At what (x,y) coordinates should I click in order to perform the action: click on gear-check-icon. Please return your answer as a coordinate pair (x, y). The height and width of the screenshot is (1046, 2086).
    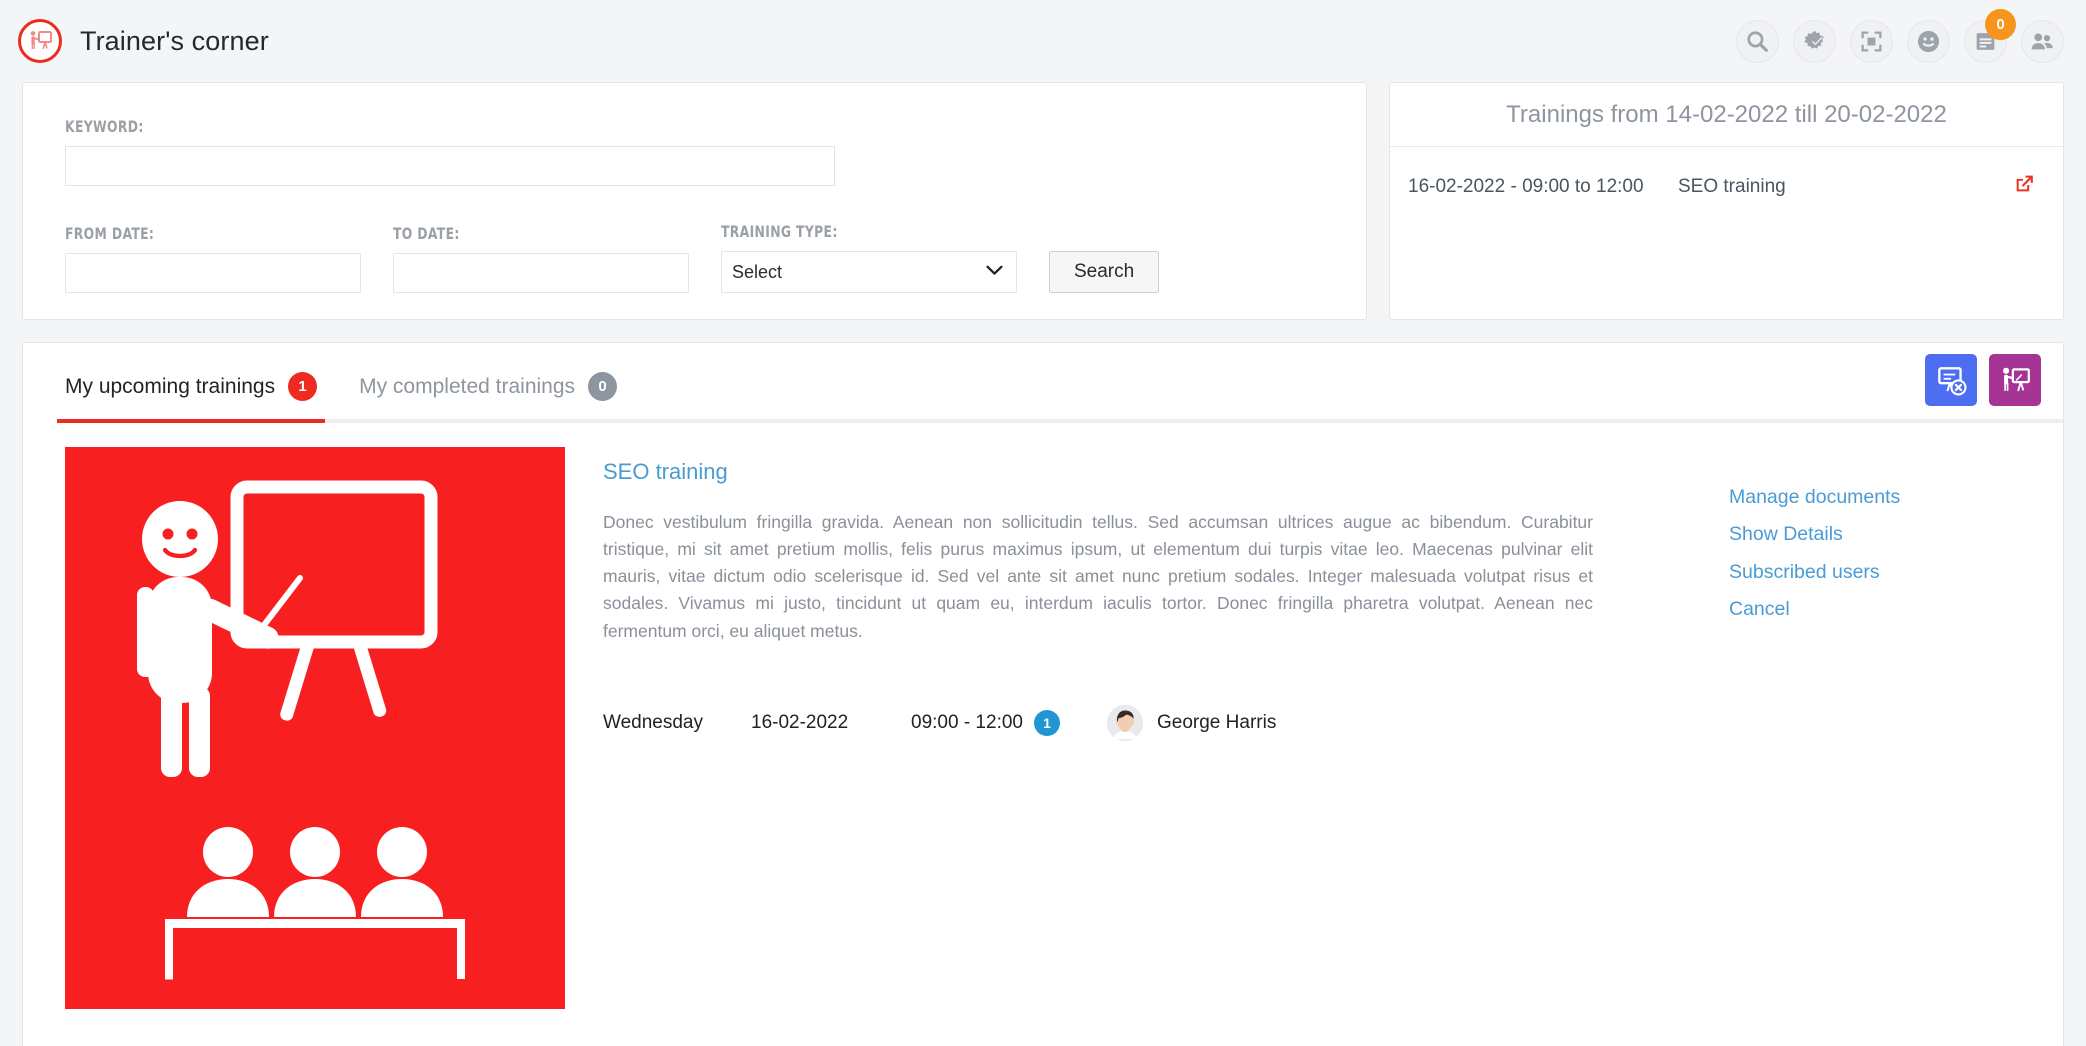
    Looking at the image, I should click on (1813, 39).